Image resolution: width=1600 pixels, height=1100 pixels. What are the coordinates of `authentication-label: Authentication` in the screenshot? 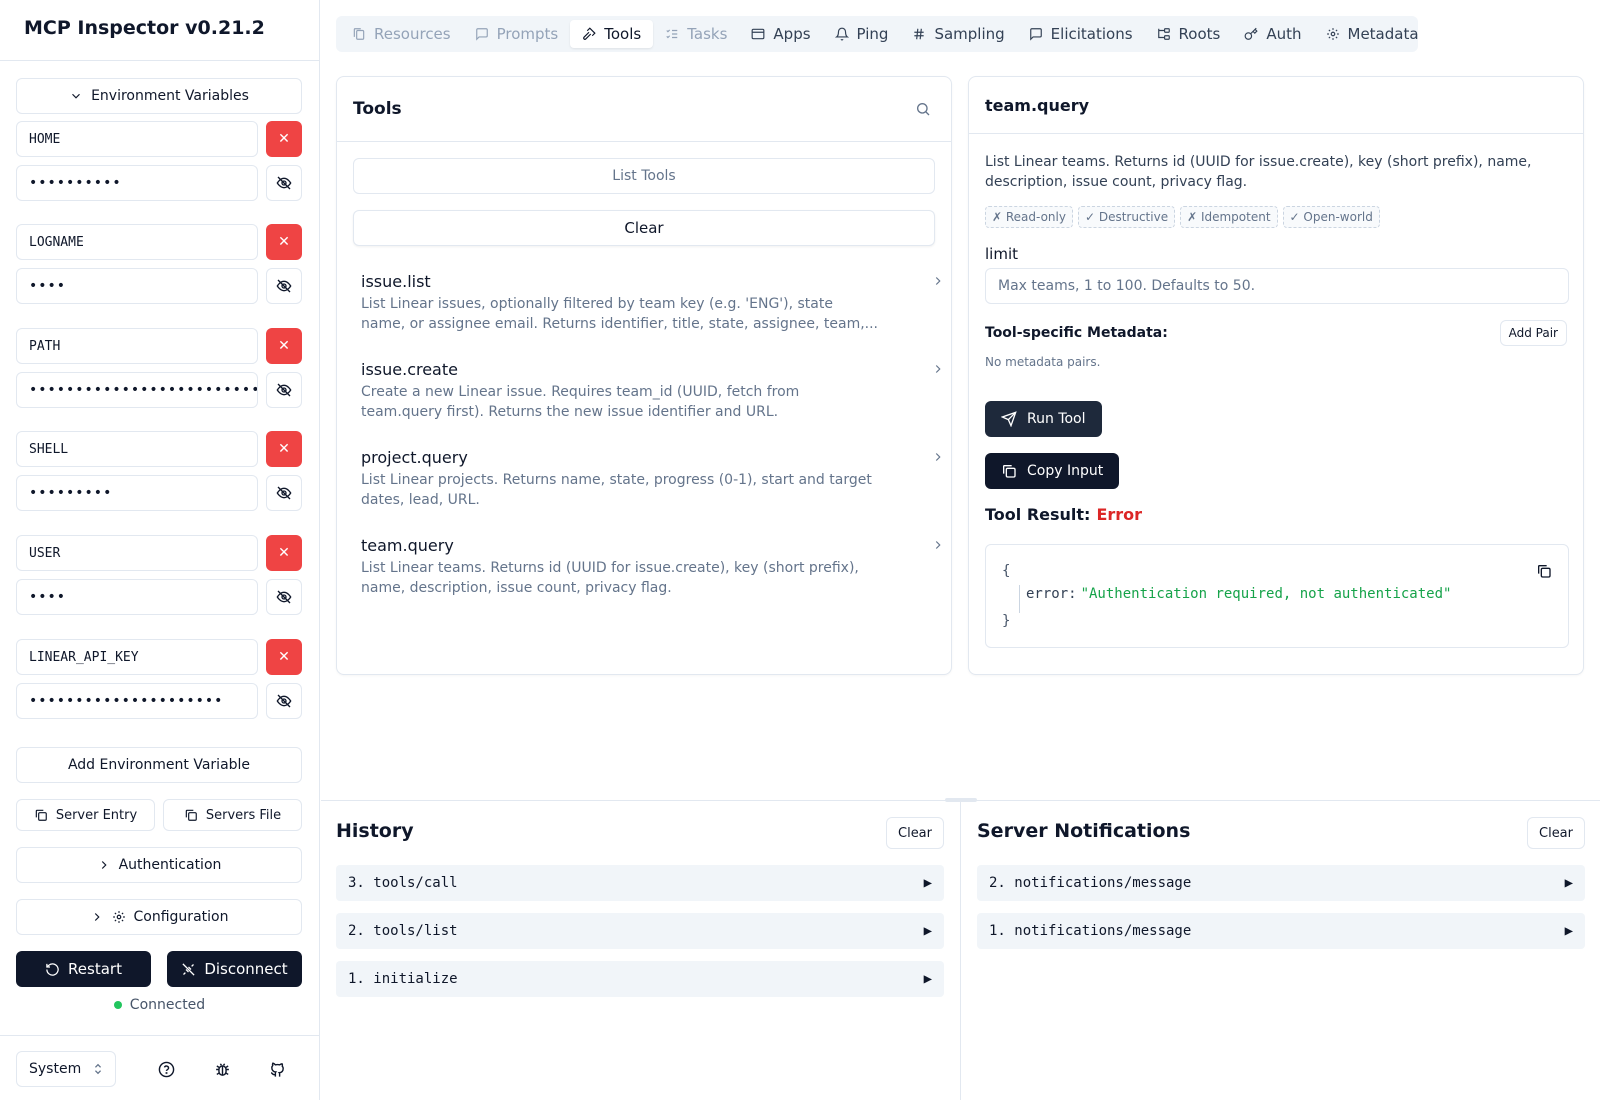 It's located at (170, 865).